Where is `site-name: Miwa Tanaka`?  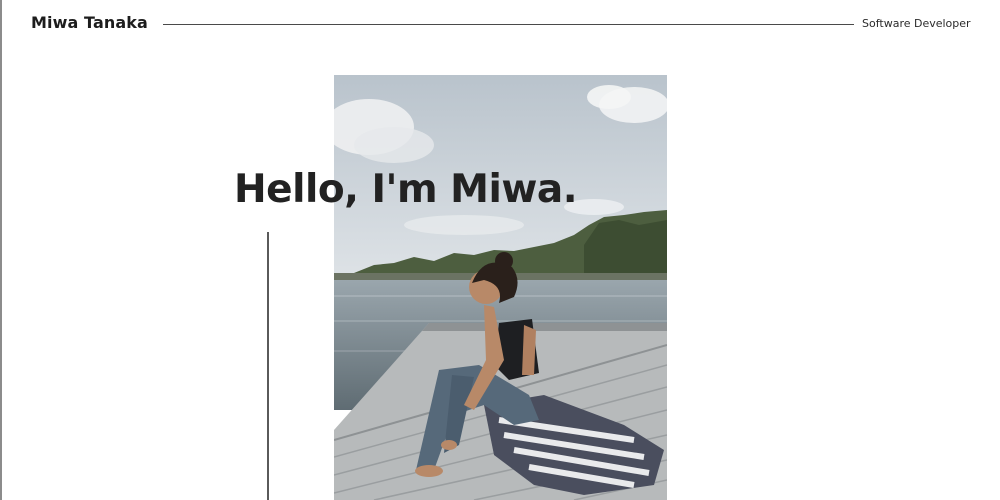 site-name: Miwa Tanaka is located at coordinates (89, 22).